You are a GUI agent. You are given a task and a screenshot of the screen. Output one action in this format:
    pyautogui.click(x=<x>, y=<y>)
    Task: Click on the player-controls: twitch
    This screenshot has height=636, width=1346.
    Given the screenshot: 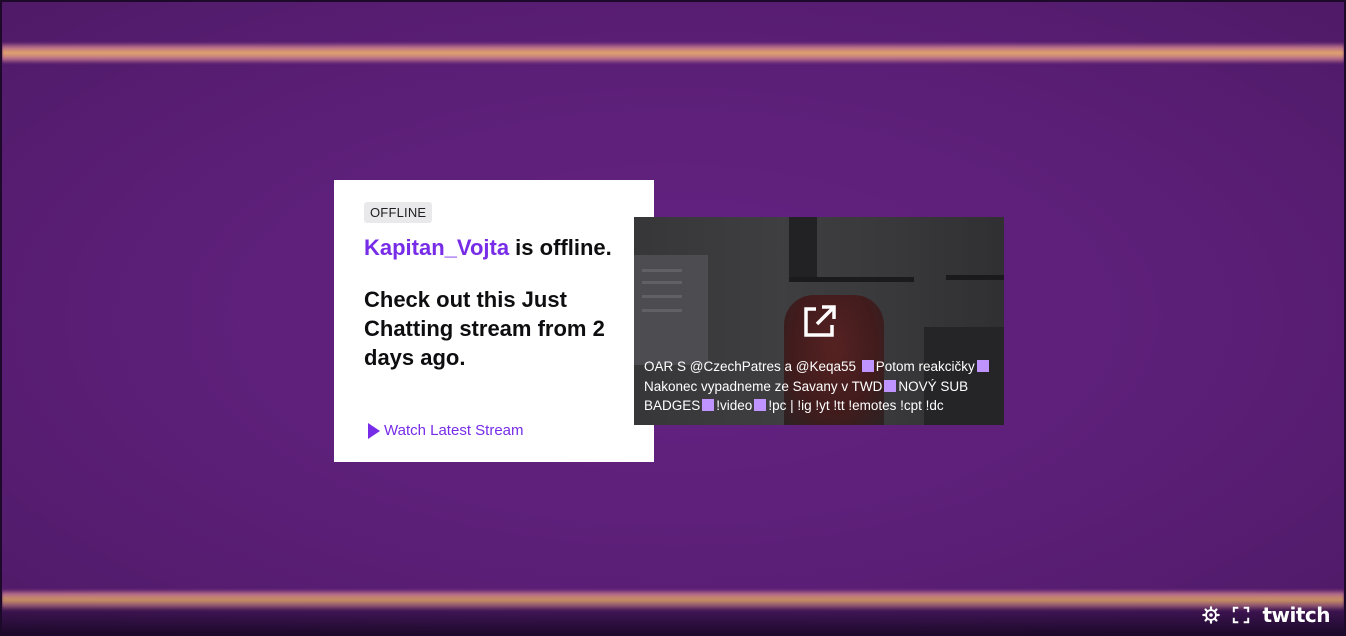 What is the action you would take?
    pyautogui.click(x=1266, y=615)
    